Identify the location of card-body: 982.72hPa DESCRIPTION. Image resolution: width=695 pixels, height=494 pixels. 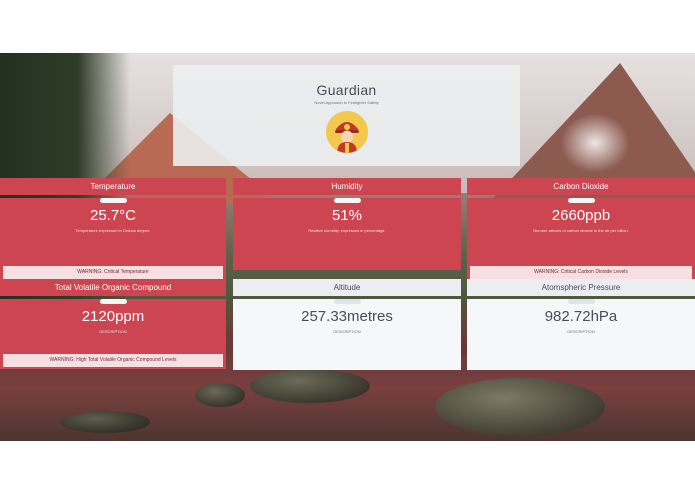
(581, 334).